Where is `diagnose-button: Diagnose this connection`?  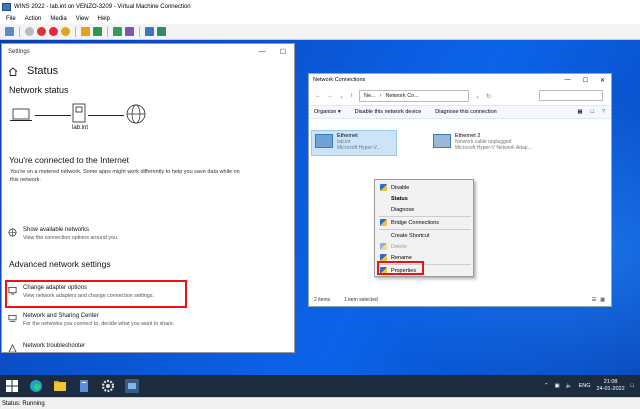 diagnose-button: Diagnose this connection is located at coordinates (465, 112).